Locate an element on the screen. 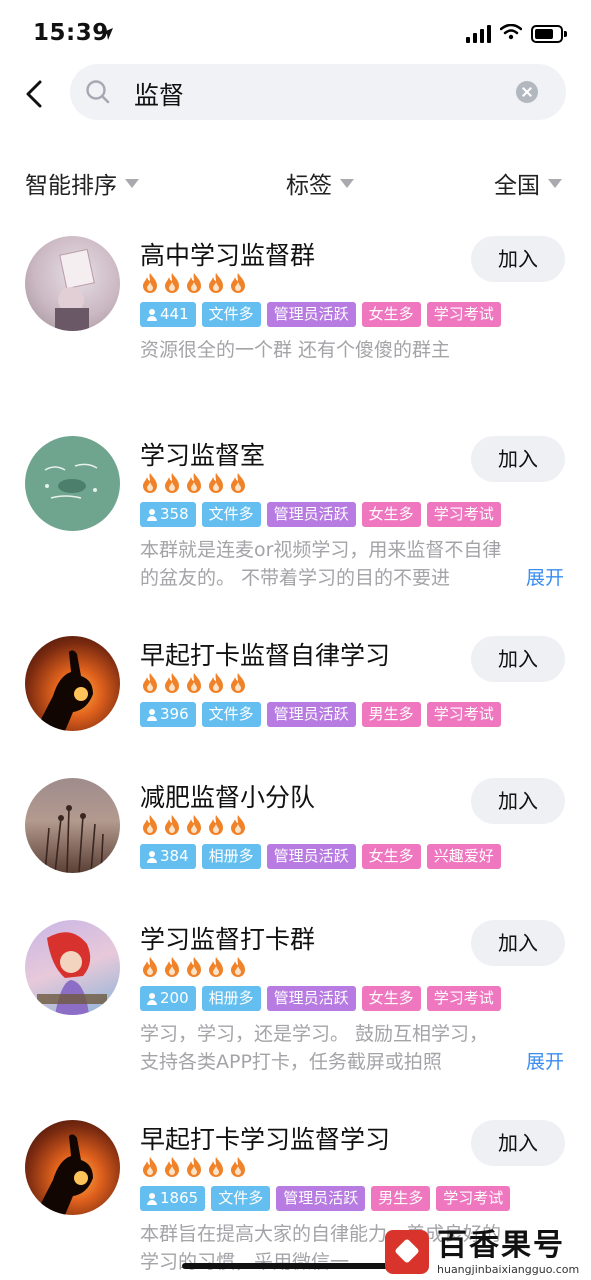 The height and width of the screenshot is (1280, 591). member-count-badge: 200 is located at coordinates (168, 998).